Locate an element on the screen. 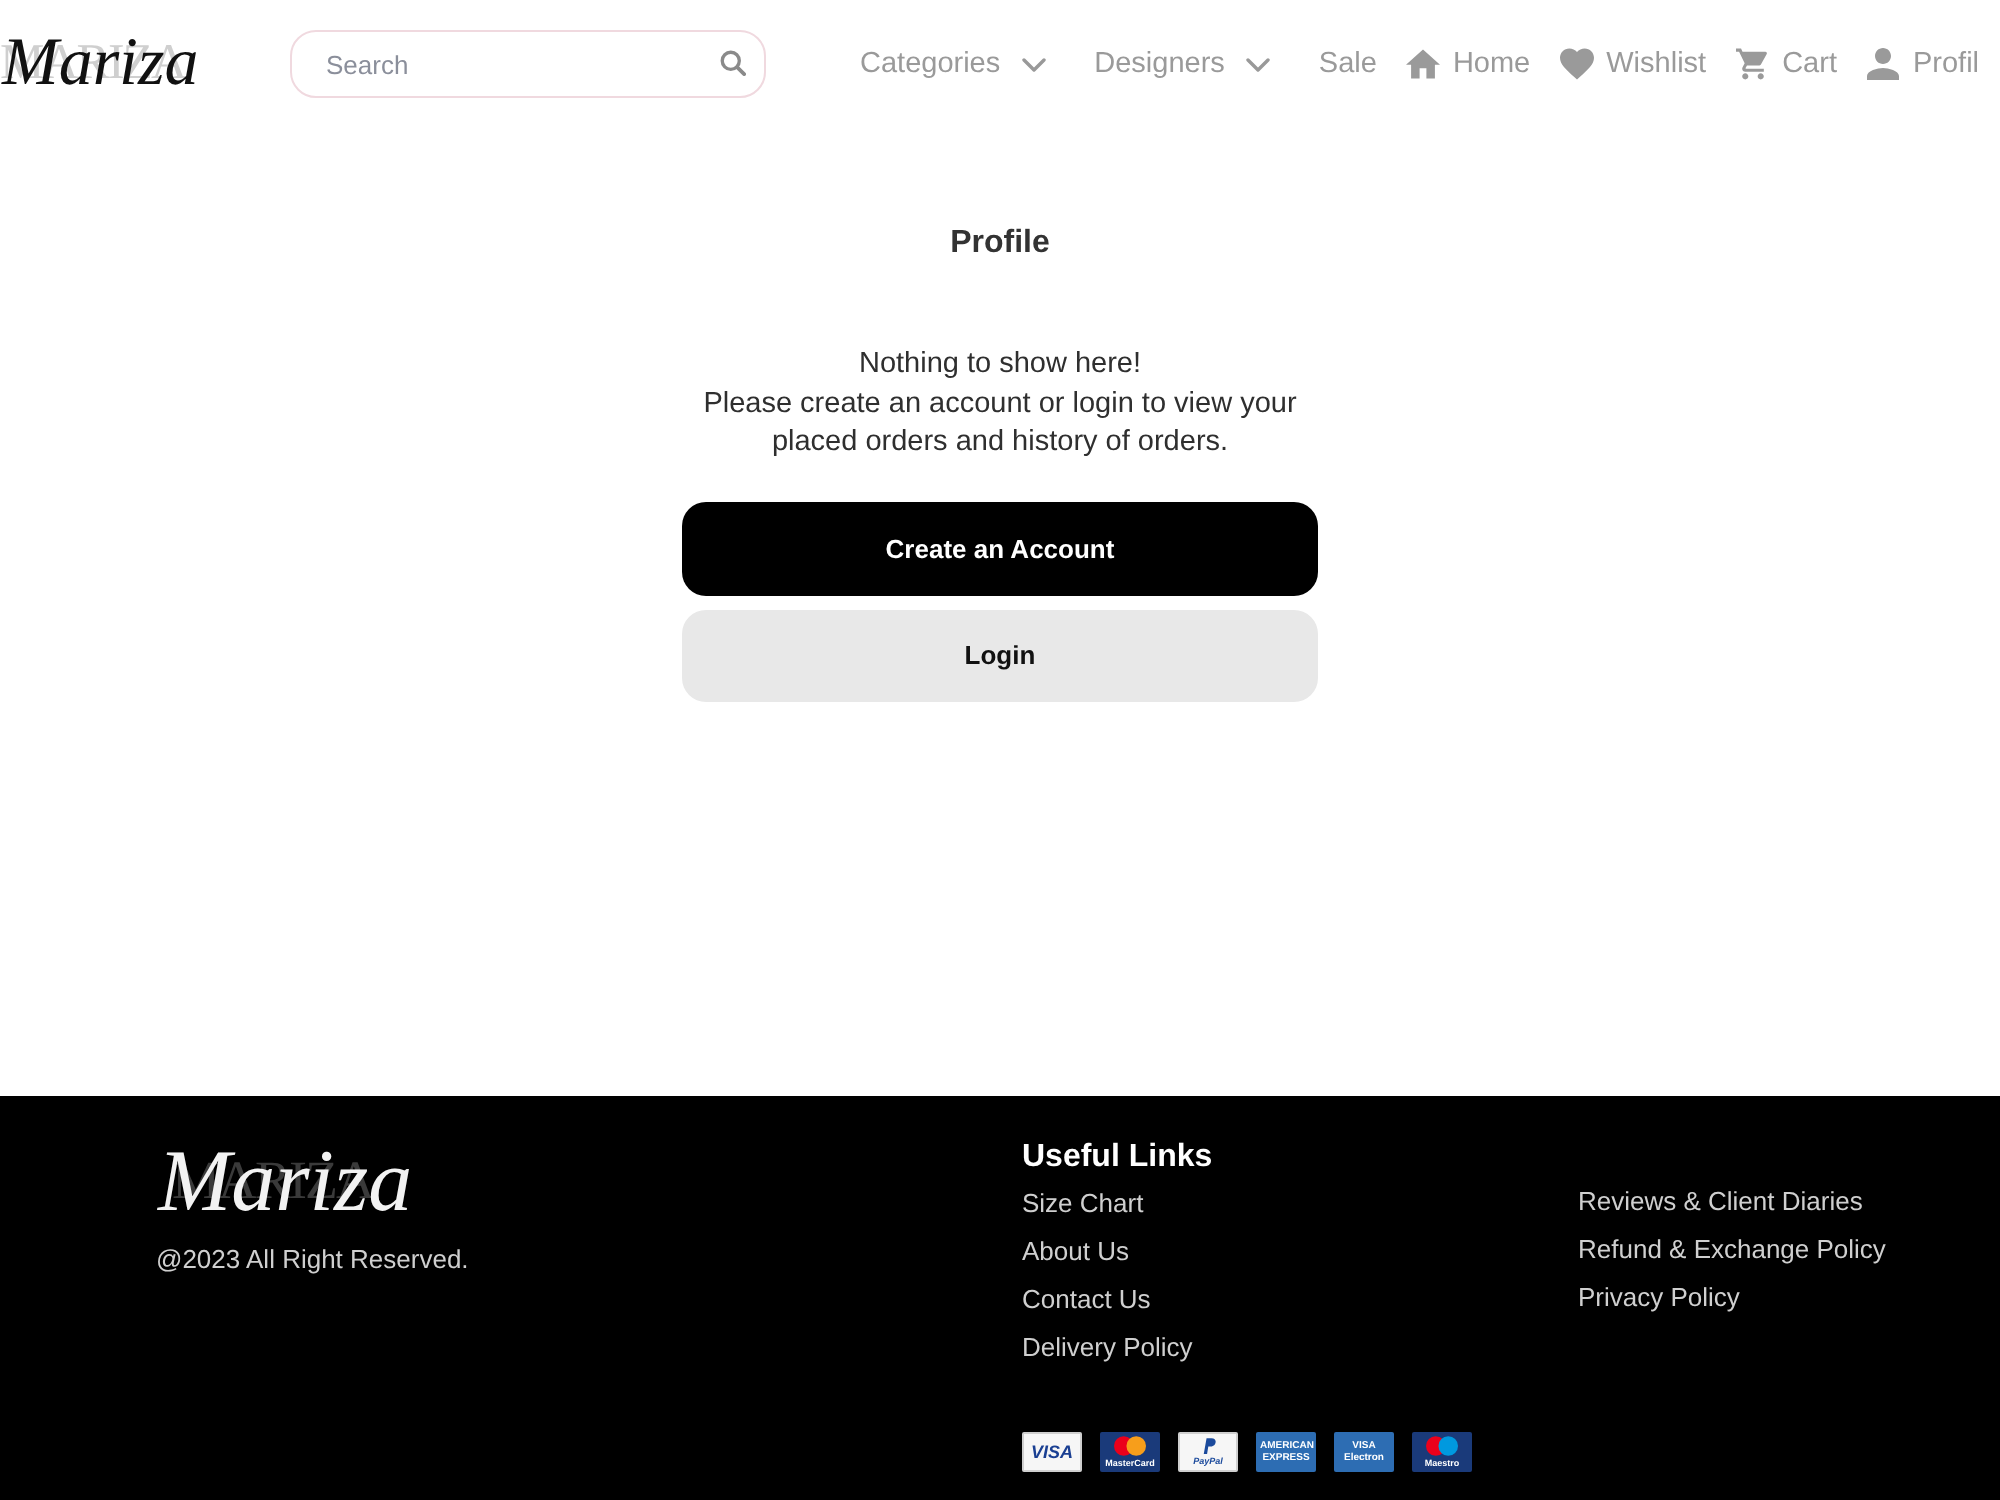 This screenshot has width=2000, height=1500. person-icon is located at coordinates (1883, 64).